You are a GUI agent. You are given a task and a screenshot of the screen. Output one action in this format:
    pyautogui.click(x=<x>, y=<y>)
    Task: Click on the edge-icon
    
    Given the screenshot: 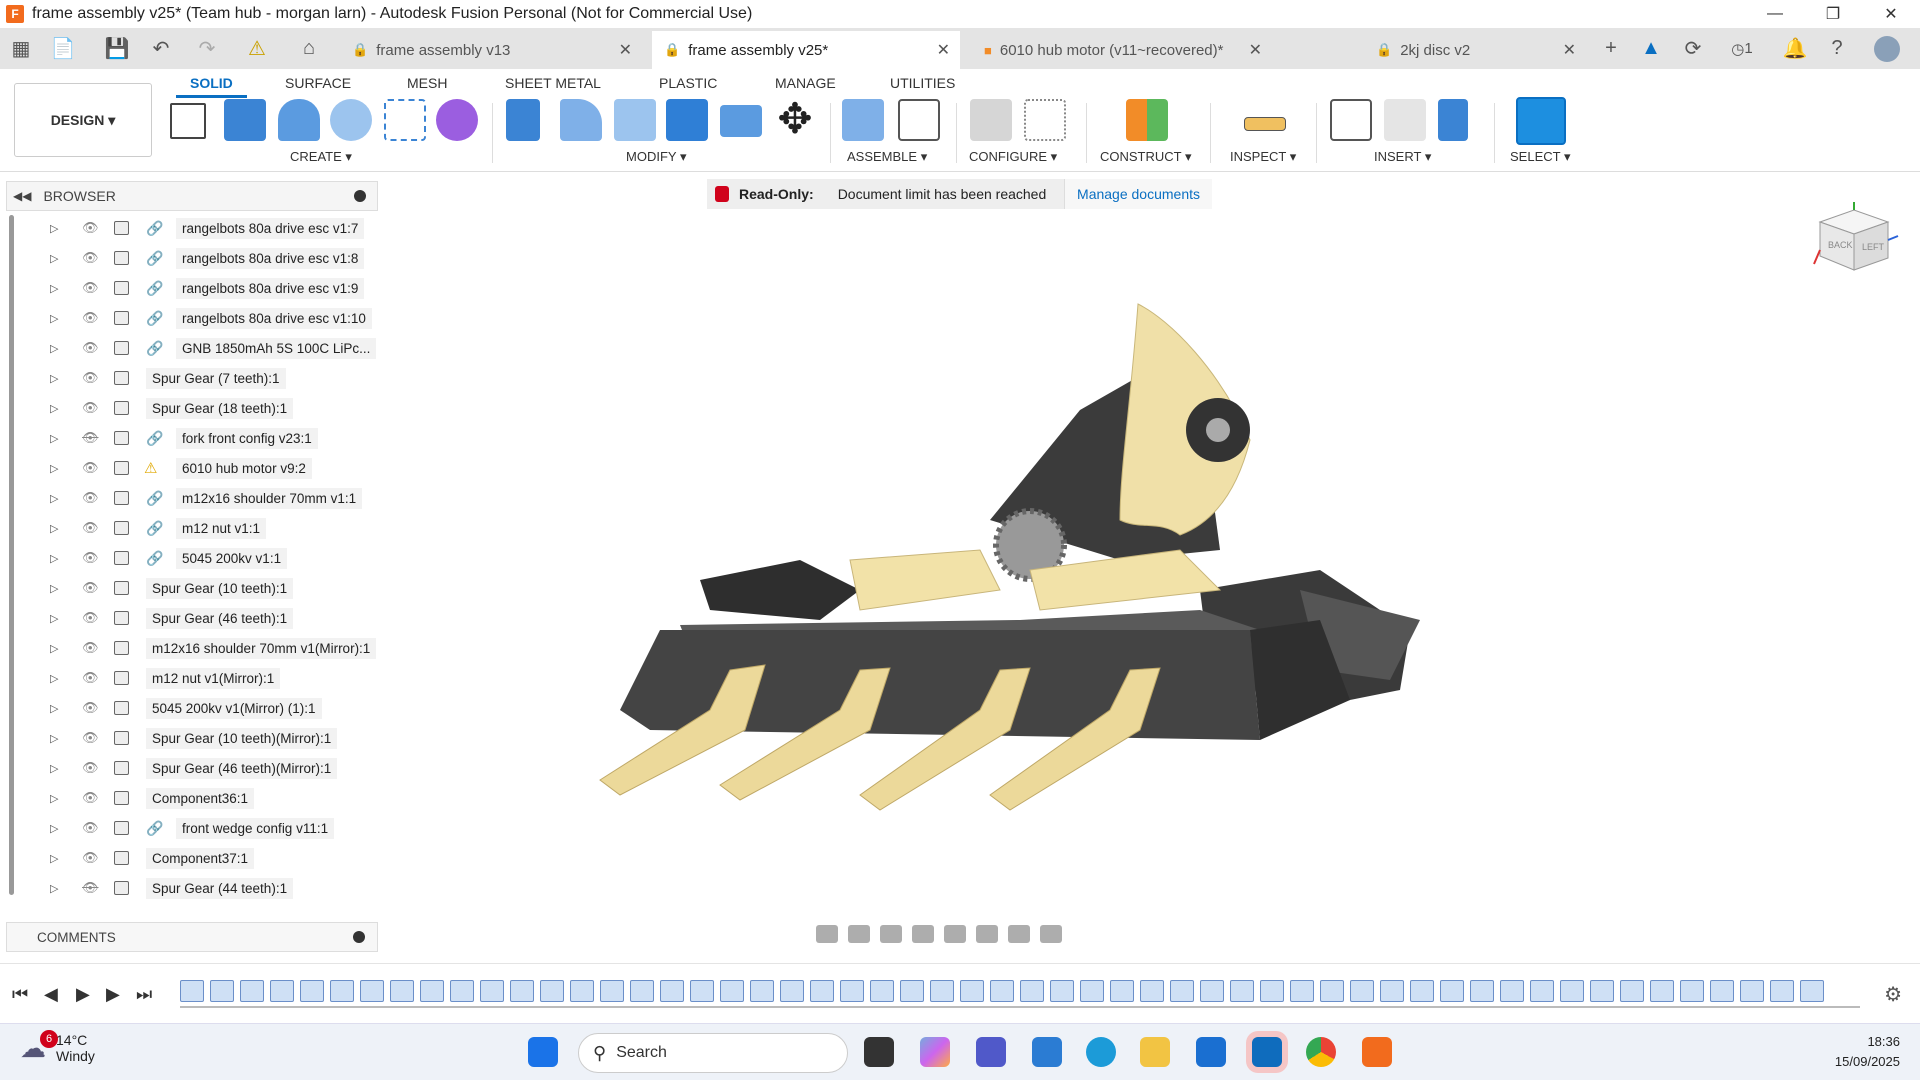 What is the action you would take?
    pyautogui.click(x=1101, y=1052)
    